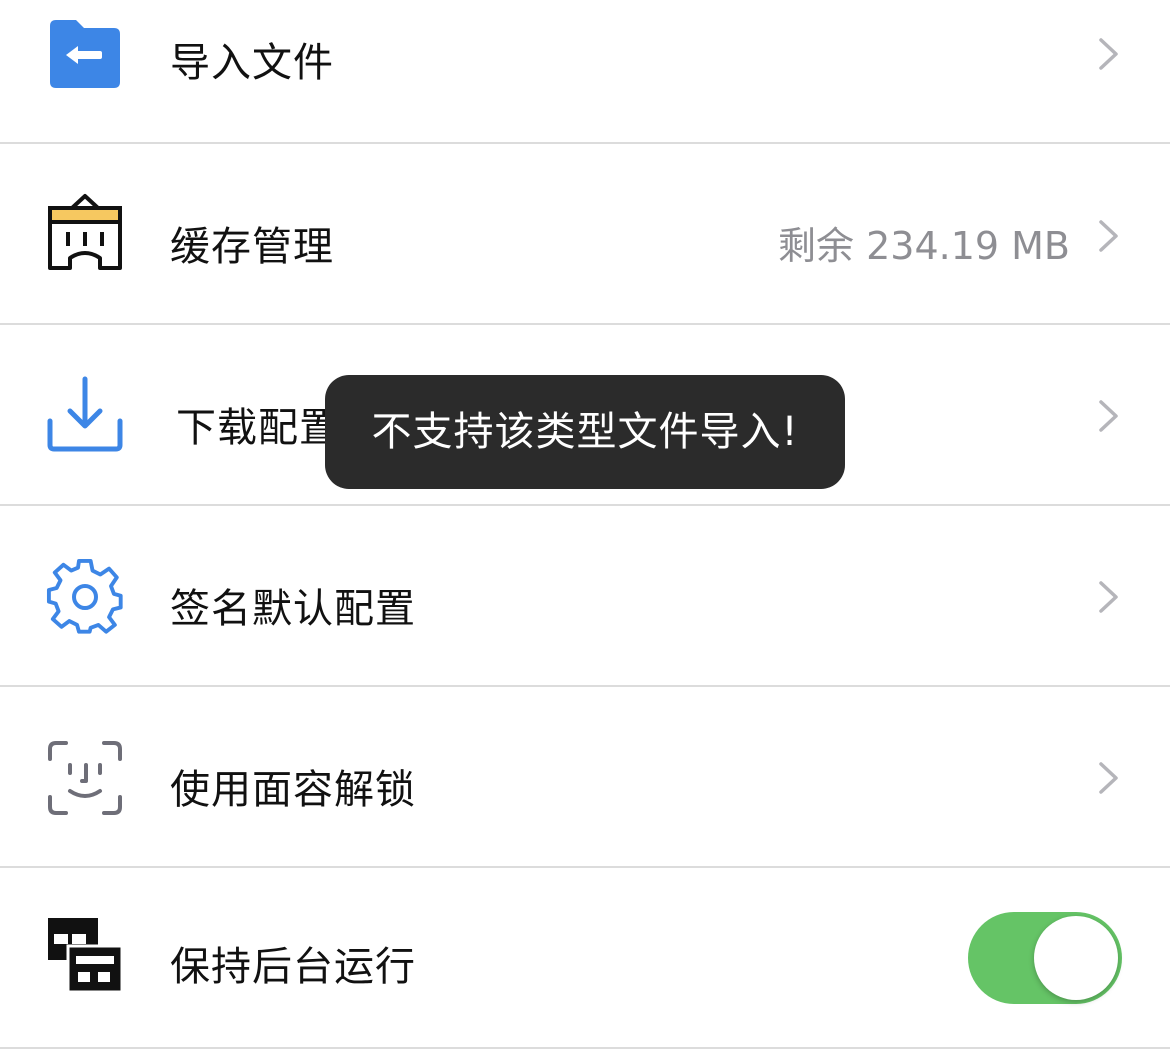 This screenshot has width=1170, height=1049. I want to click on folder-import-icon, so click(85, 55).